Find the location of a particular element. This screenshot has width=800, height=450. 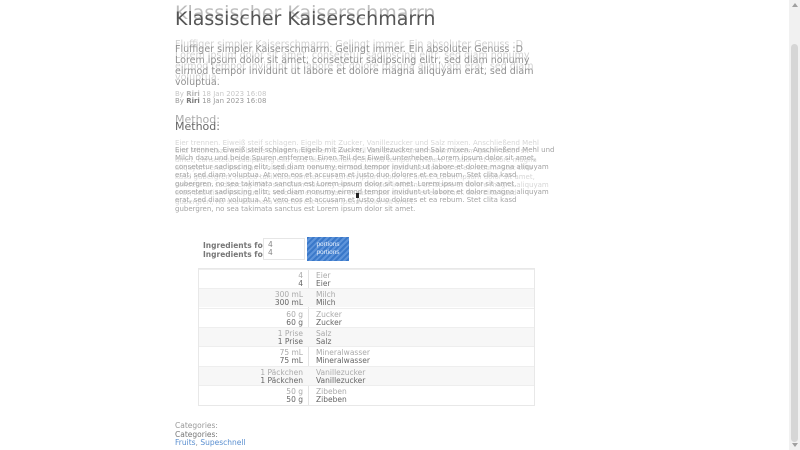

ingredient-amount: 1 Päckchen 1 Päckchen is located at coordinates (281, 376).